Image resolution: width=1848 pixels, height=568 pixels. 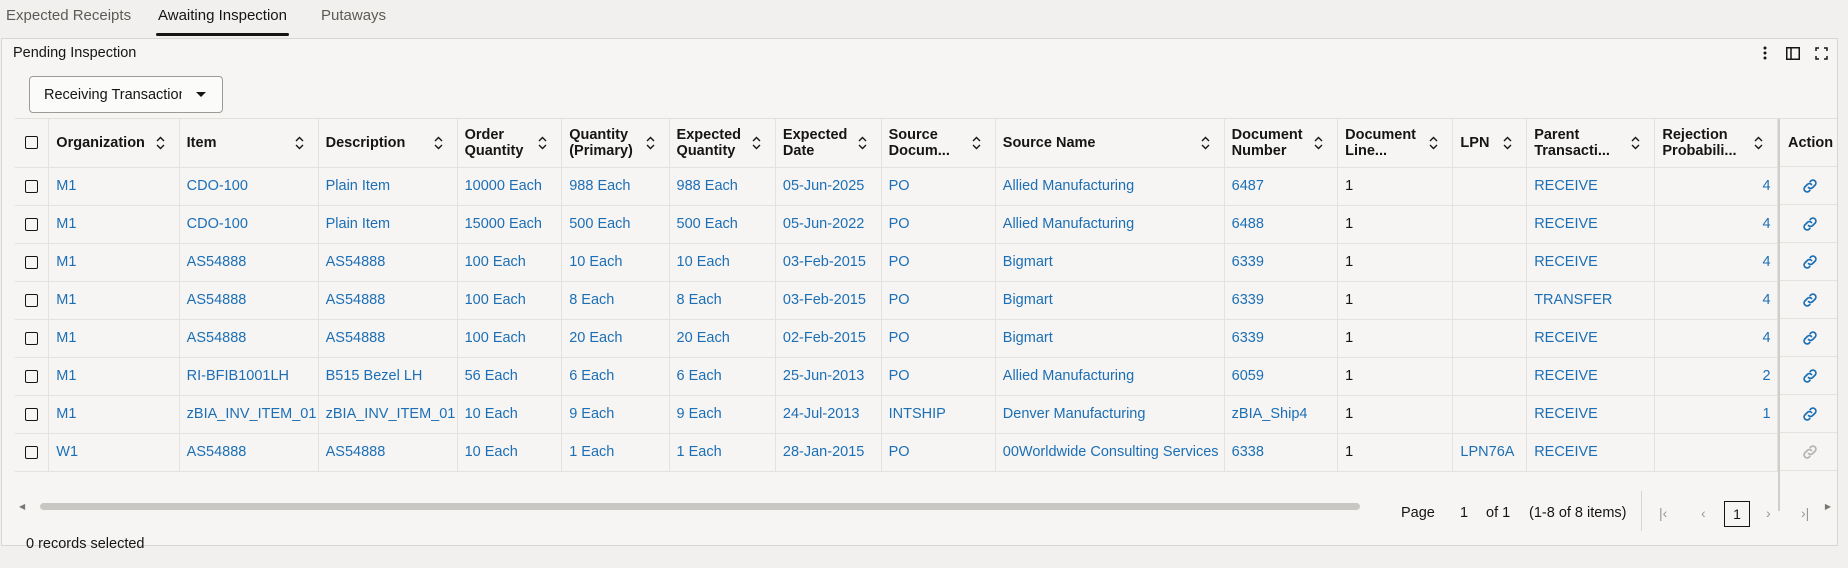 I want to click on document-number-cell: 6488, so click(x=1281, y=224).